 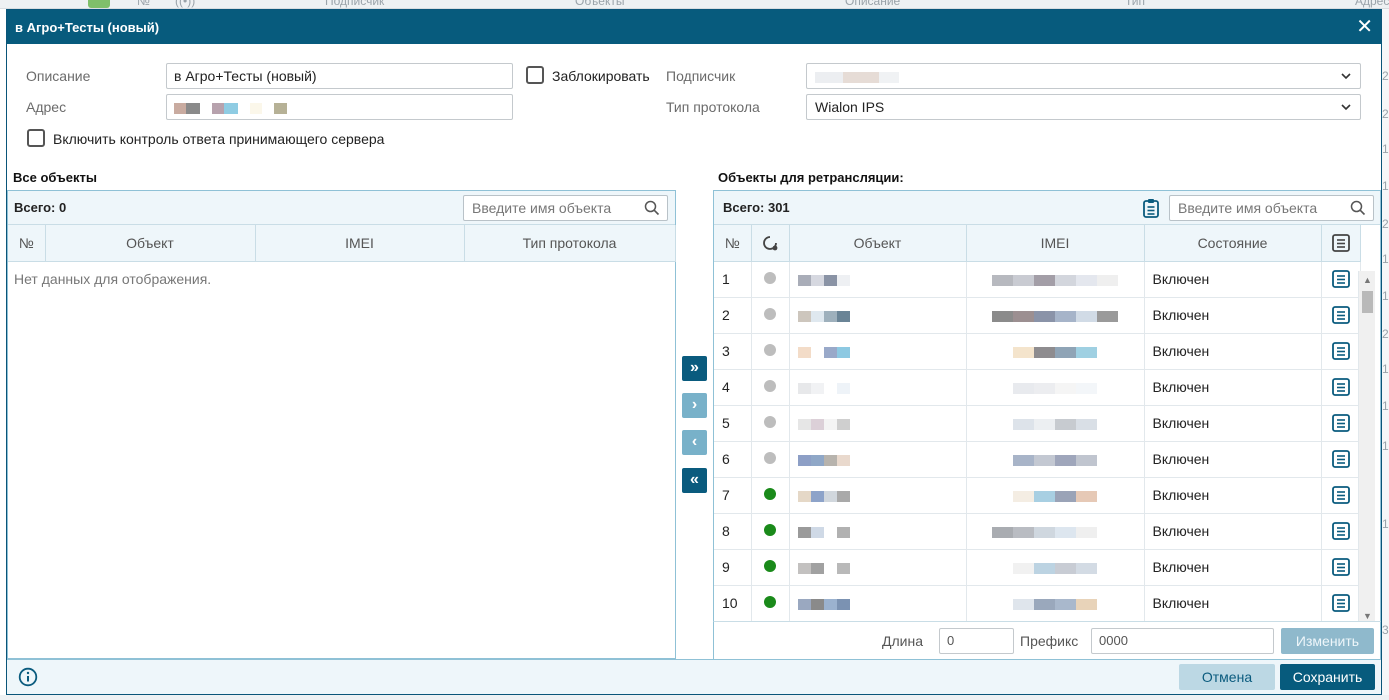 What do you see at coordinates (1037, 315) in the screenshot?
I see `table-row: 2 Включен` at bounding box center [1037, 315].